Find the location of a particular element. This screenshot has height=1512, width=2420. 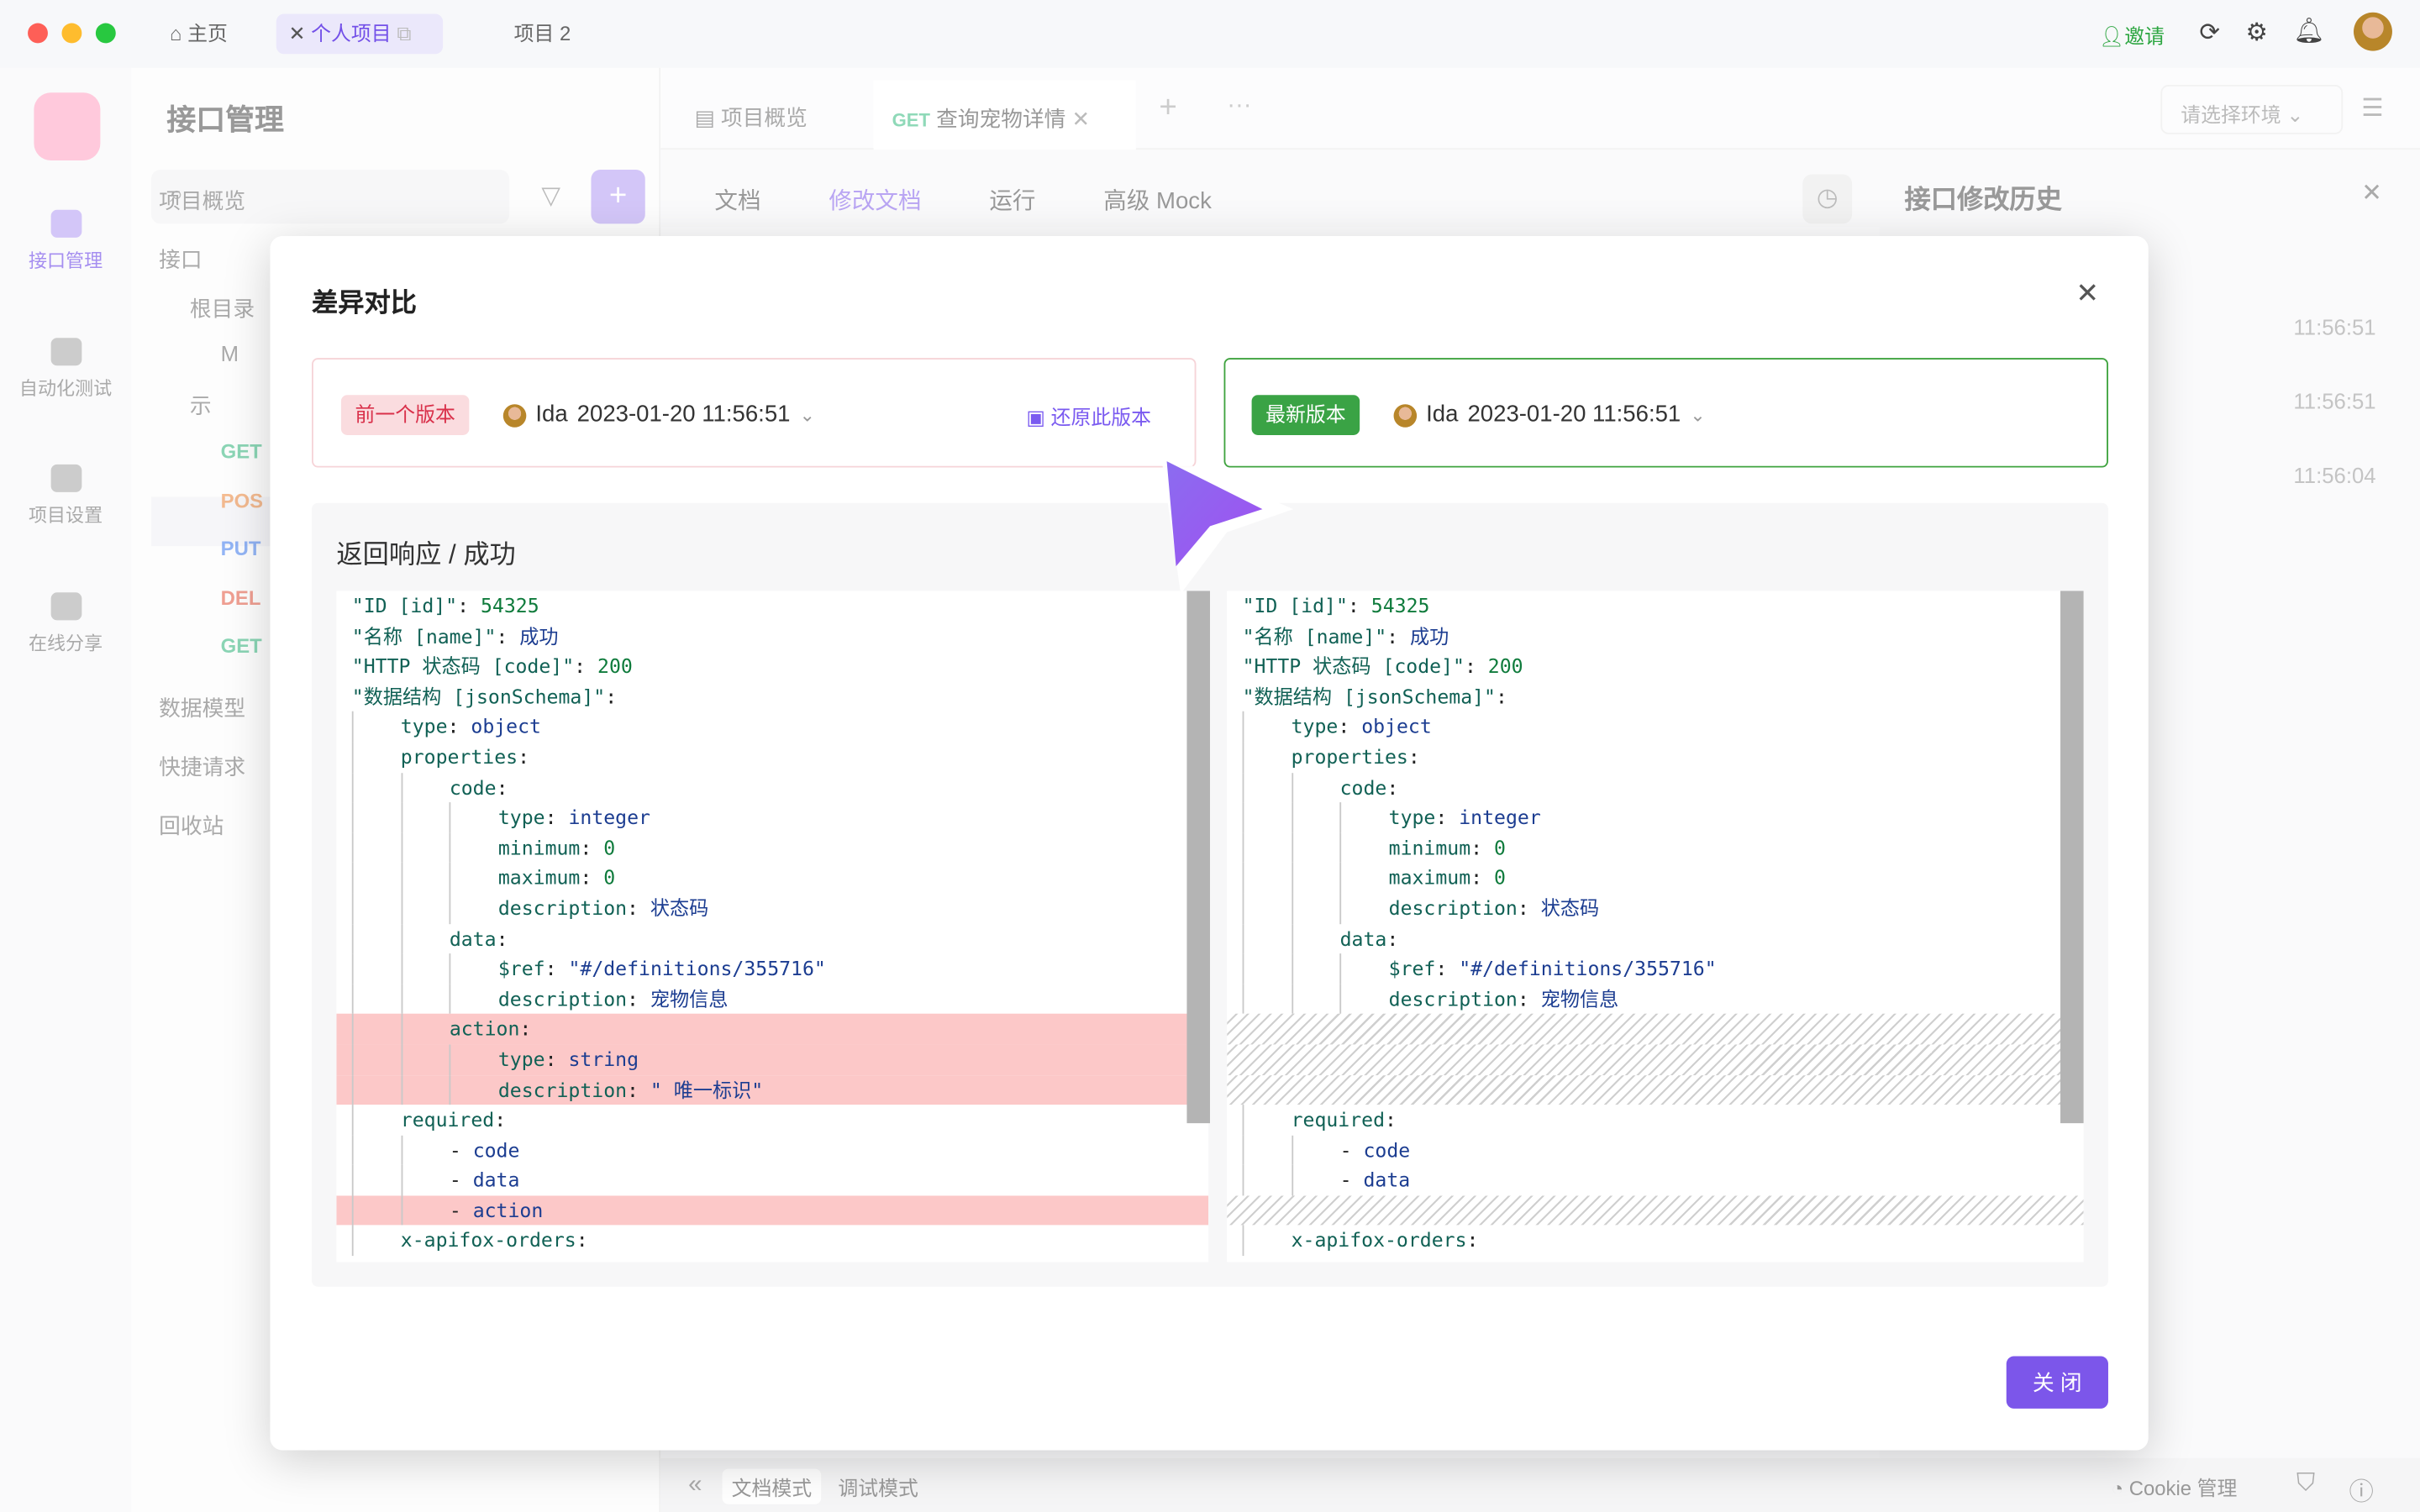

code-line: "名称 [name]": 成功 is located at coordinates (772, 636).